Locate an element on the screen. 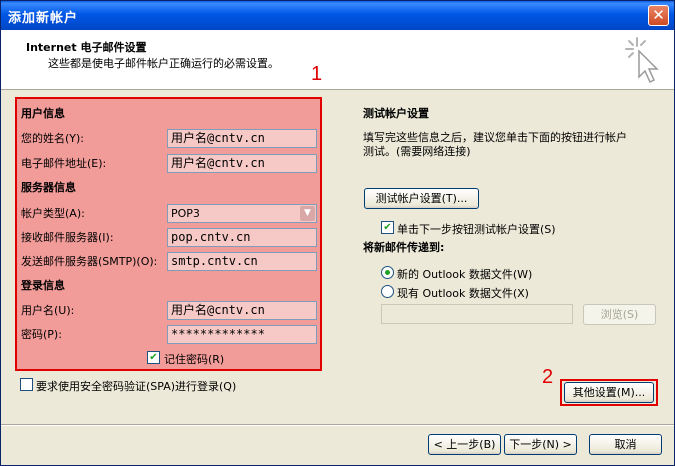  back-button: < 上一步(B) is located at coordinates (464, 444).